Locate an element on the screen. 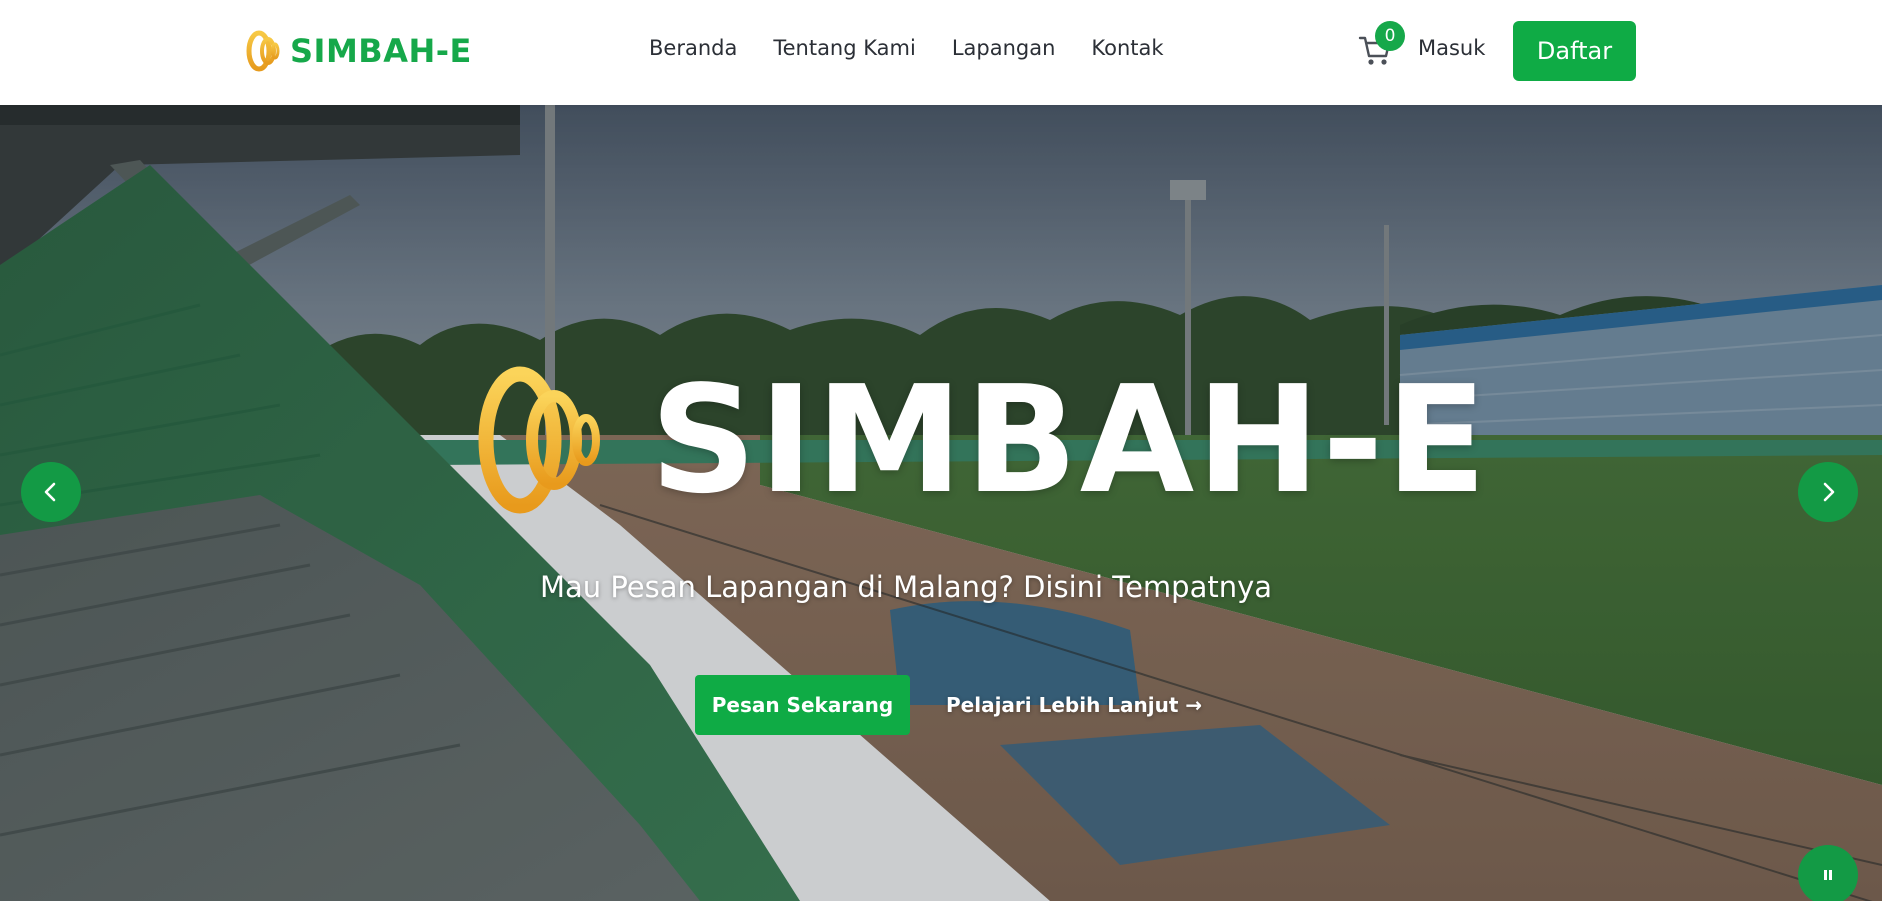 This screenshot has height=901, width=1882. carousel-next-button is located at coordinates (1828, 492).